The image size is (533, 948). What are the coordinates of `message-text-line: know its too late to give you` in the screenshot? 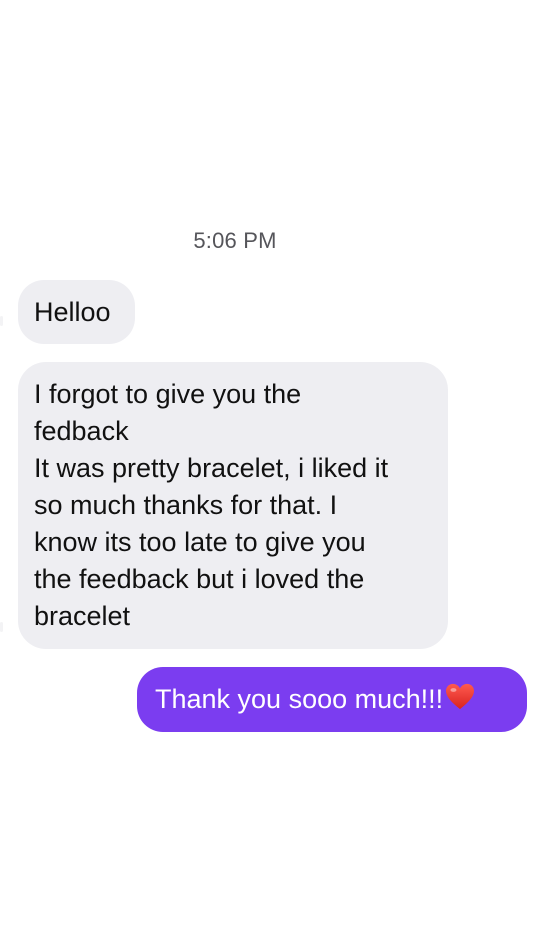 It's located at (200, 542).